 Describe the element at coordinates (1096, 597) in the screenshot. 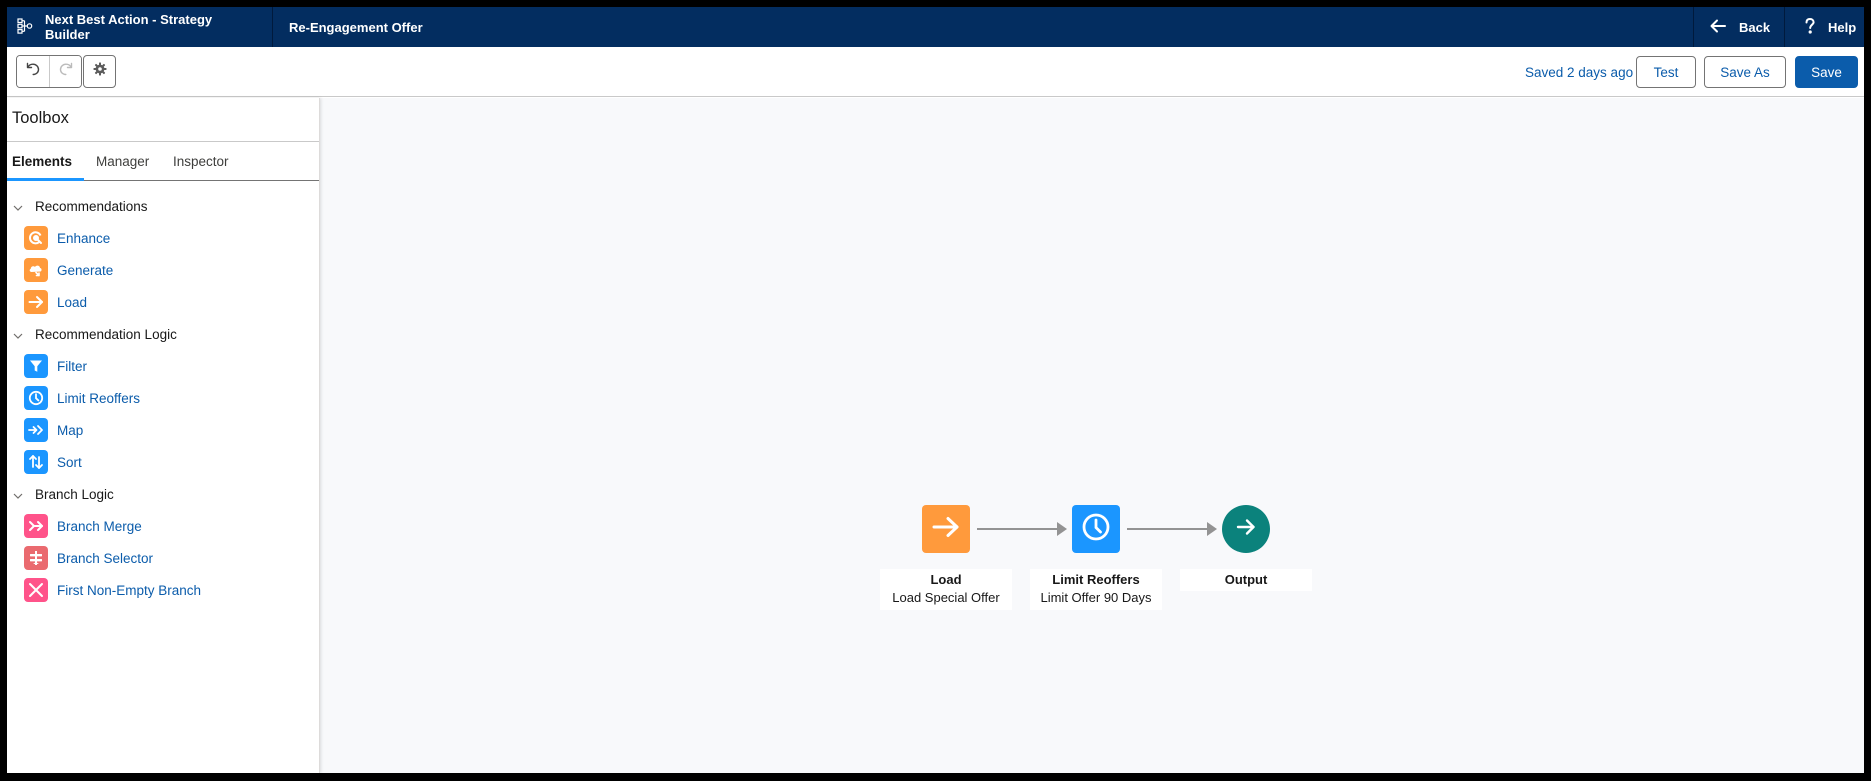

I see `node-subtitle: Limit Offer 90 Days` at that location.